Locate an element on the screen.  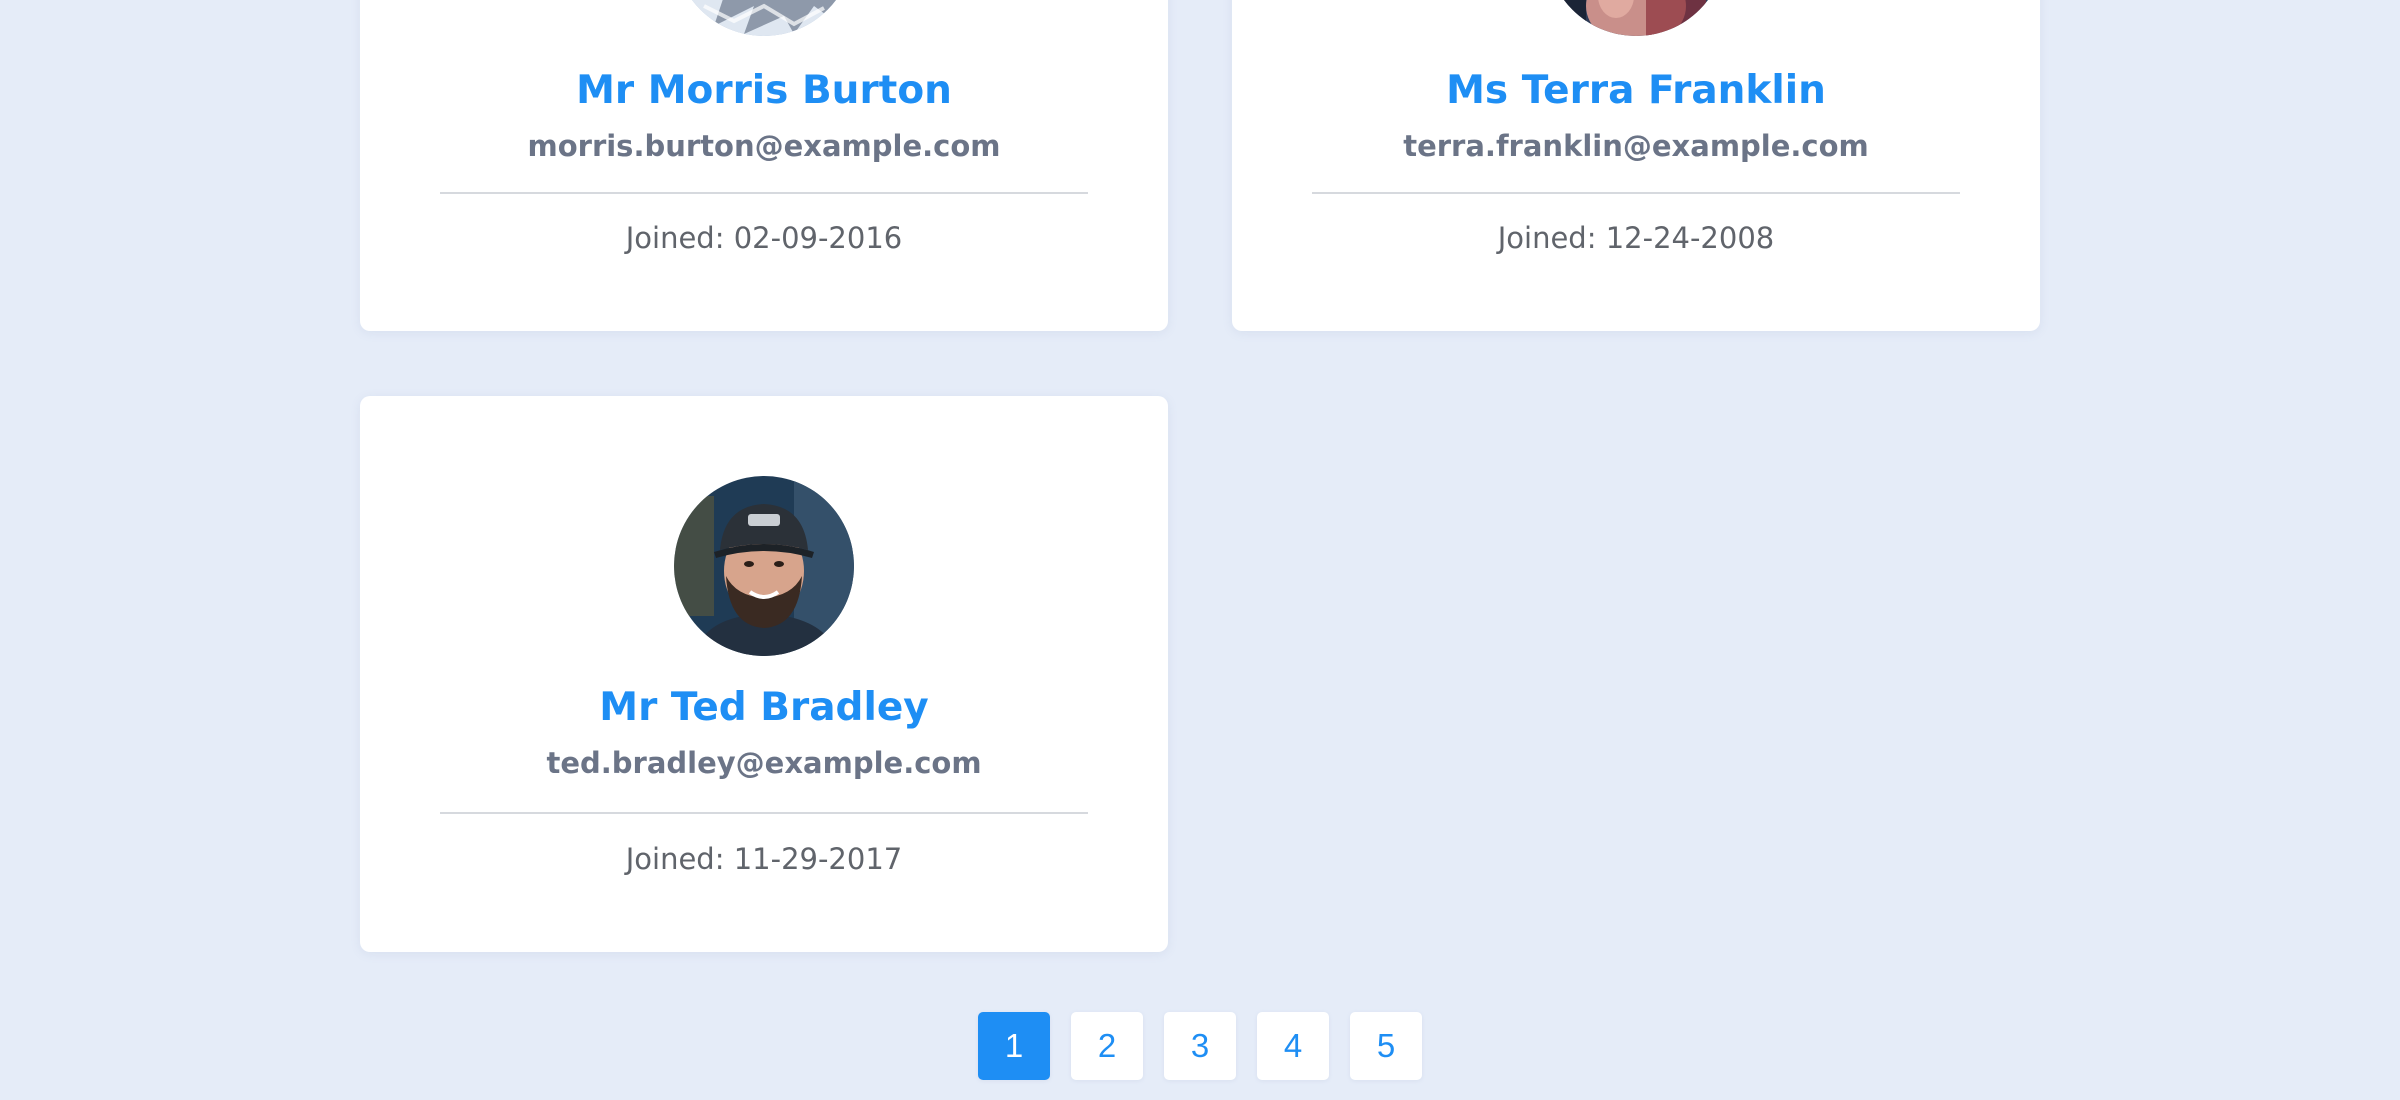
page-button-1: 1 is located at coordinates (1014, 1046).